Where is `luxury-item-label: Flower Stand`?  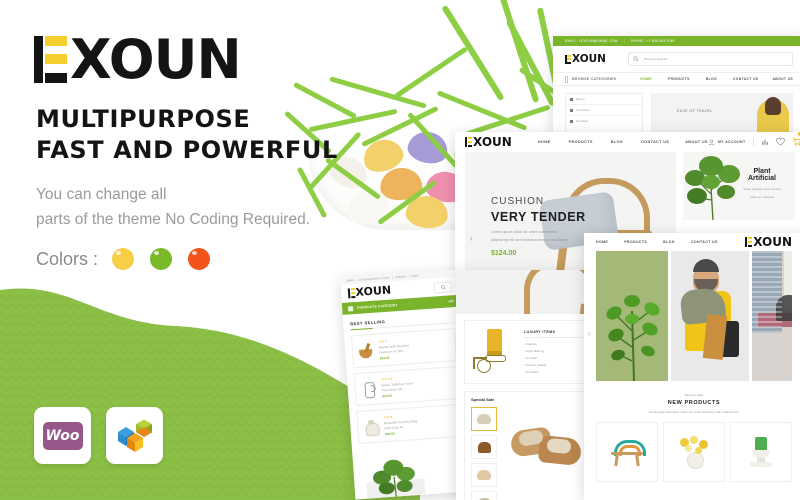
luxury-item-label: Flower Stand is located at coordinates (536, 365).